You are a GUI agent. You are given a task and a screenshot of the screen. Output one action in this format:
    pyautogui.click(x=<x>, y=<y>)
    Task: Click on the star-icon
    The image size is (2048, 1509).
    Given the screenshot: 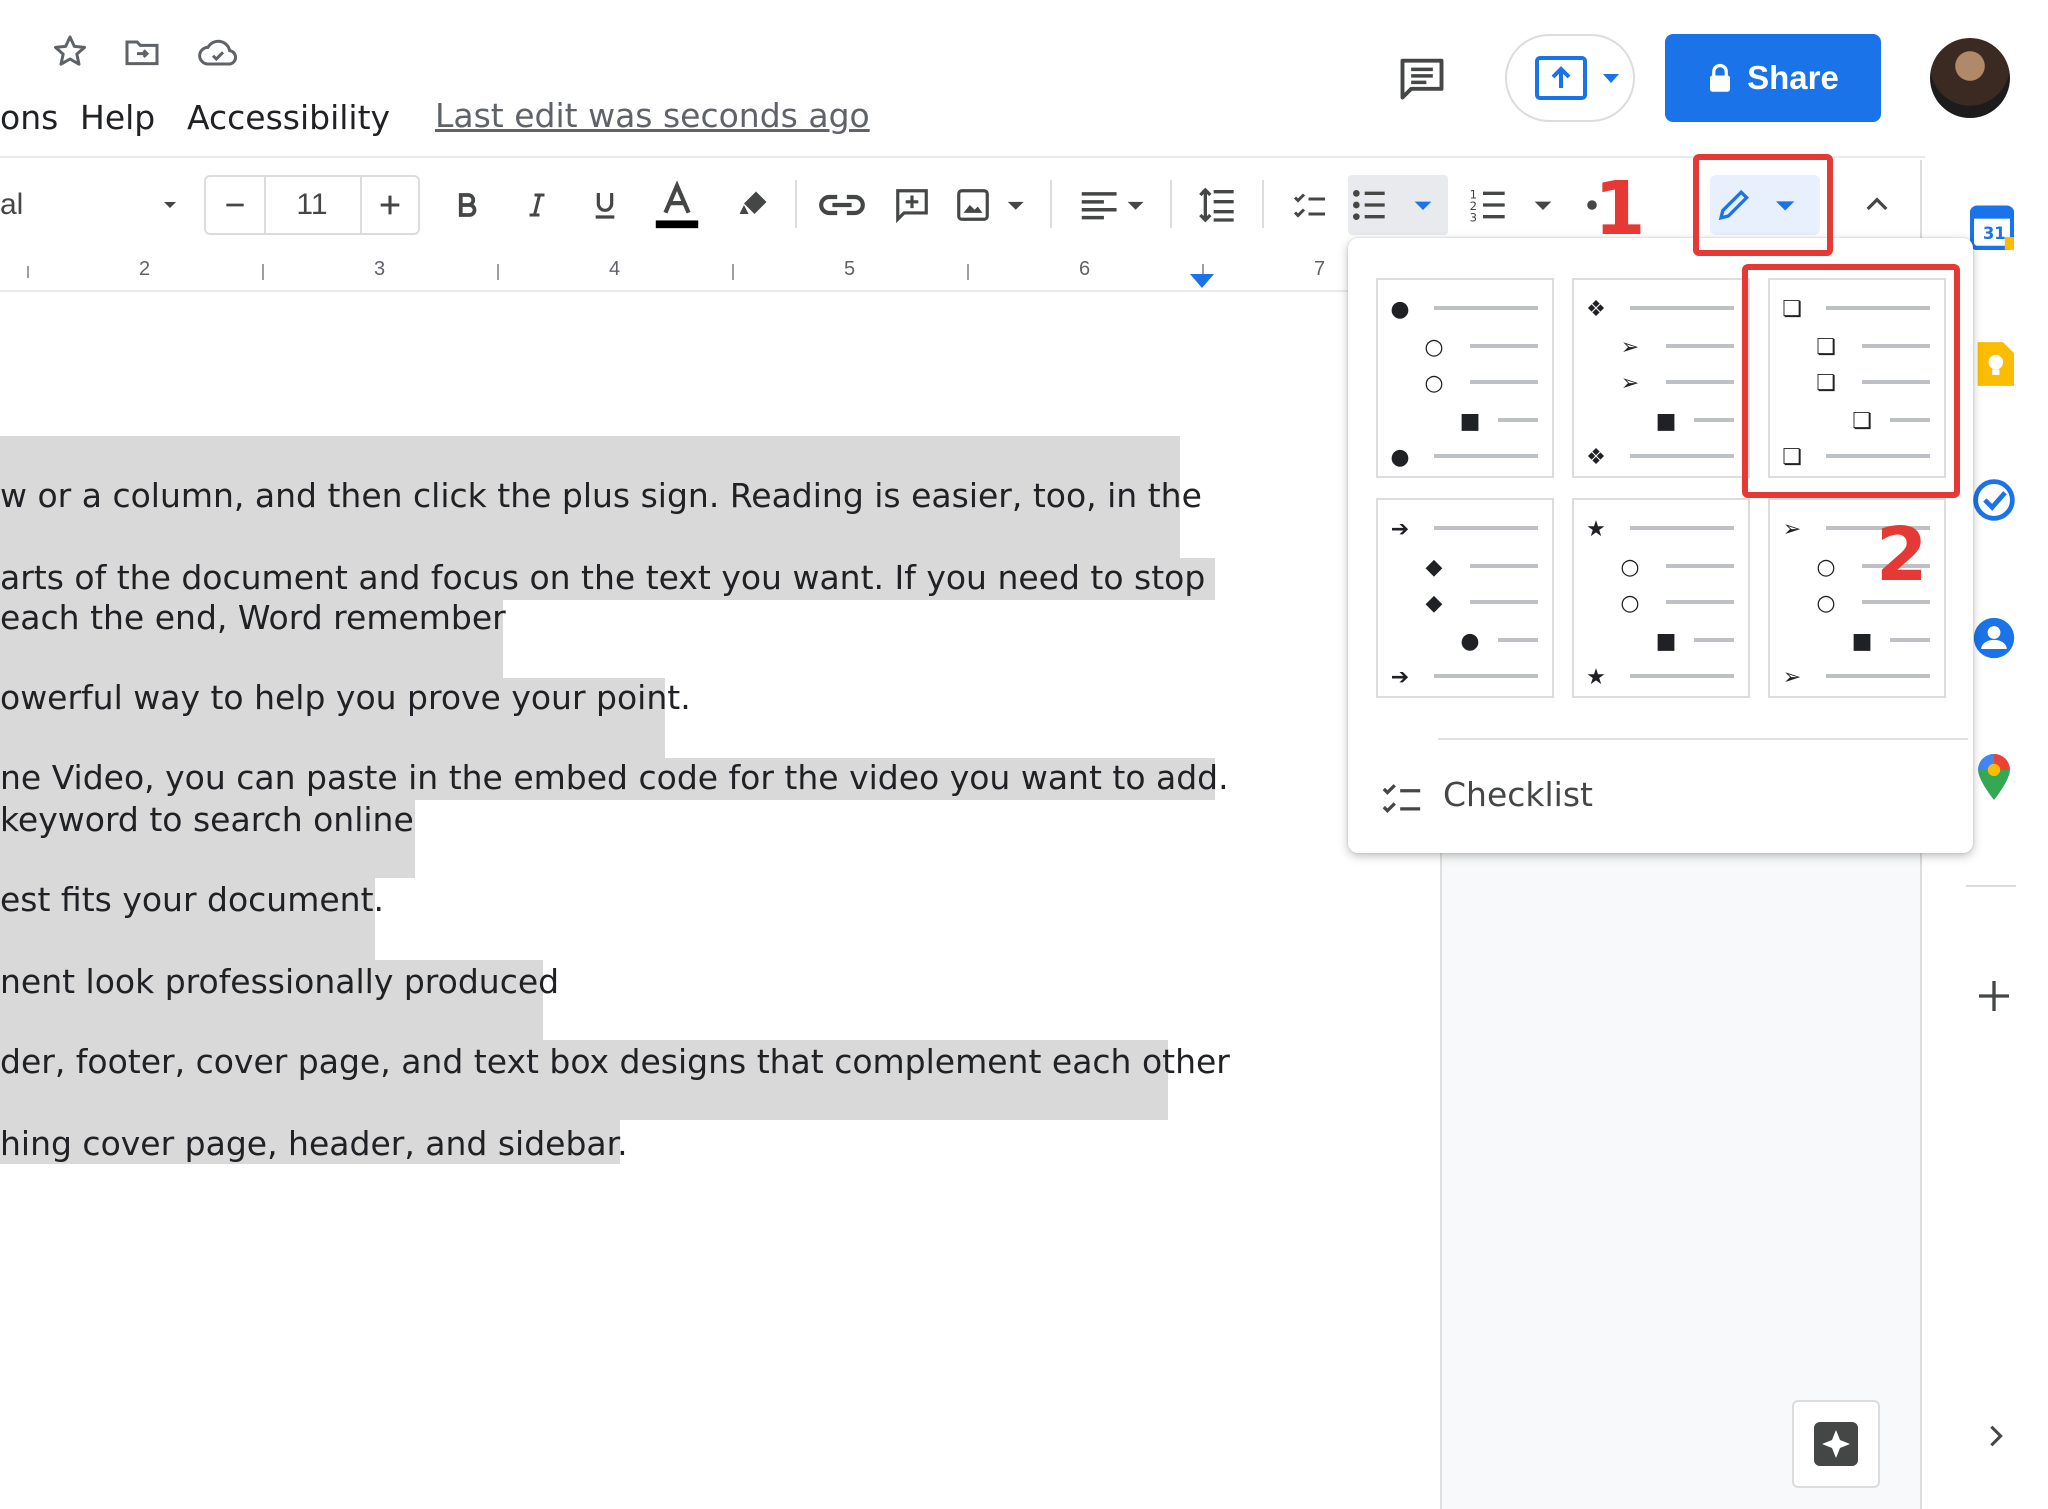 What is the action you would take?
    pyautogui.click(x=70, y=52)
    